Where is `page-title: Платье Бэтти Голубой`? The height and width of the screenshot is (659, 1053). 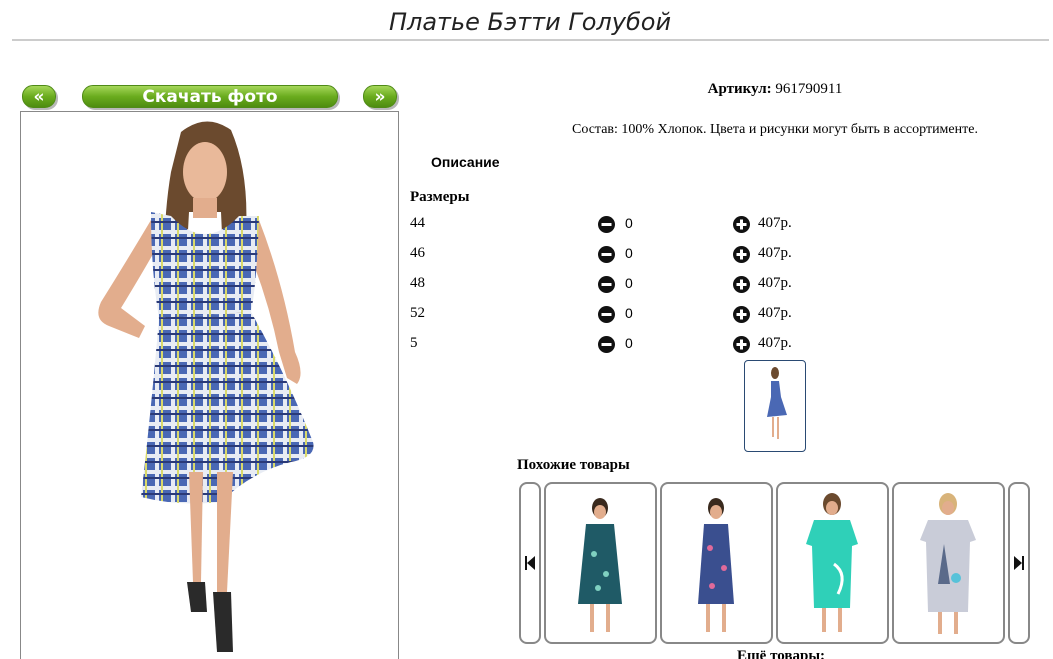 page-title: Платье Бэтти Голубой is located at coordinates (530, 22).